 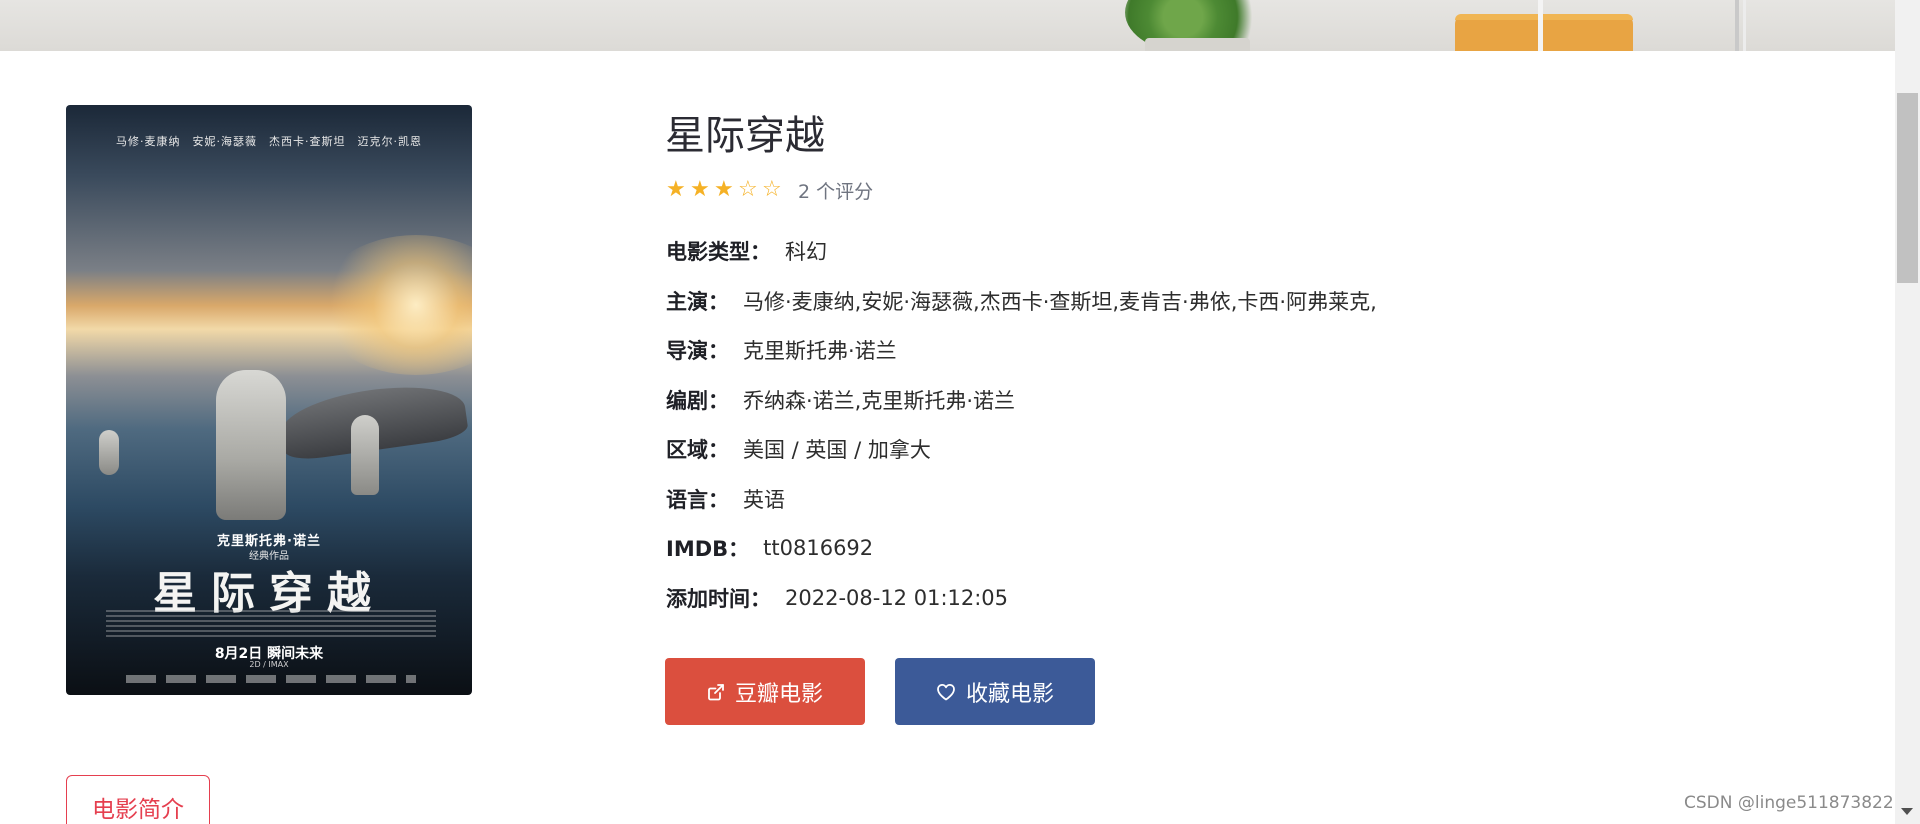 I want to click on info-value: 科幻, so click(x=806, y=252).